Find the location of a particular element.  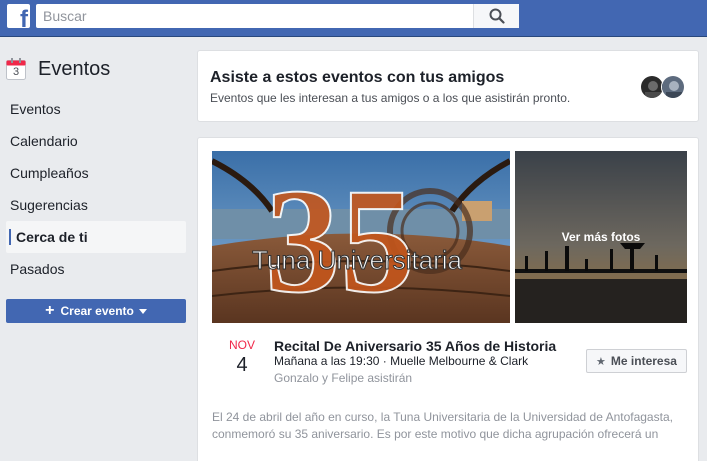

see-more-photos: Ver más fotos is located at coordinates (601, 237).